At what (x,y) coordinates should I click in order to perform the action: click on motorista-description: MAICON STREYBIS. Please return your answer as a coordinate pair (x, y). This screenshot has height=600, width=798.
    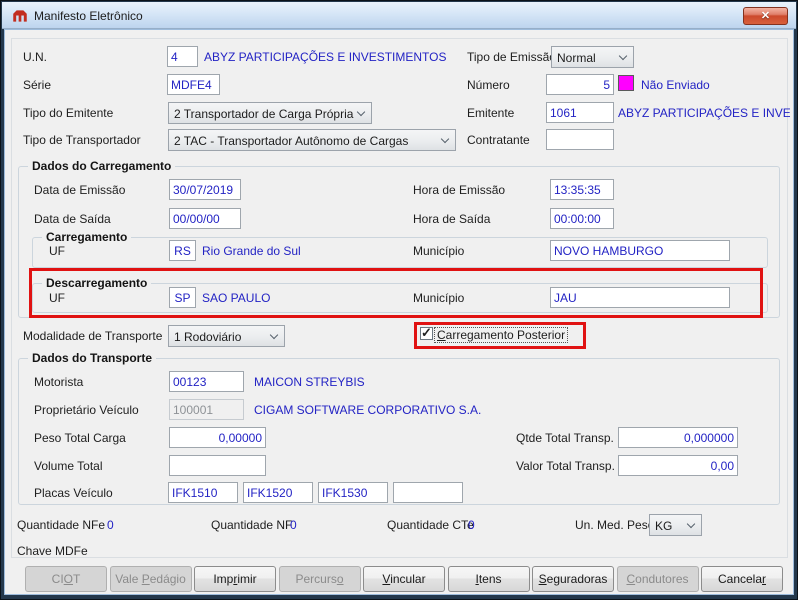
    Looking at the image, I should click on (309, 382).